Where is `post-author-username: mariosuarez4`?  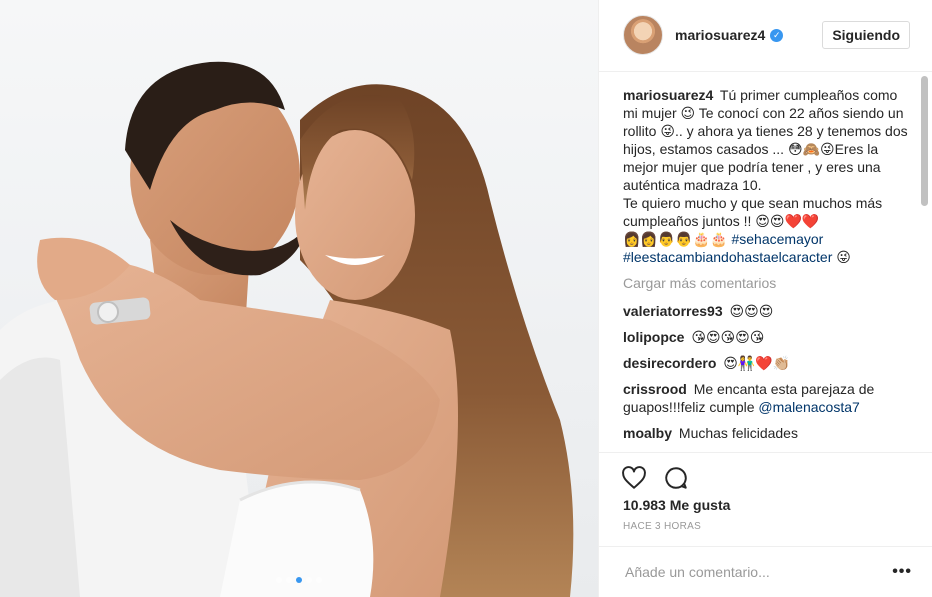
post-author-username: mariosuarez4 is located at coordinates (720, 35).